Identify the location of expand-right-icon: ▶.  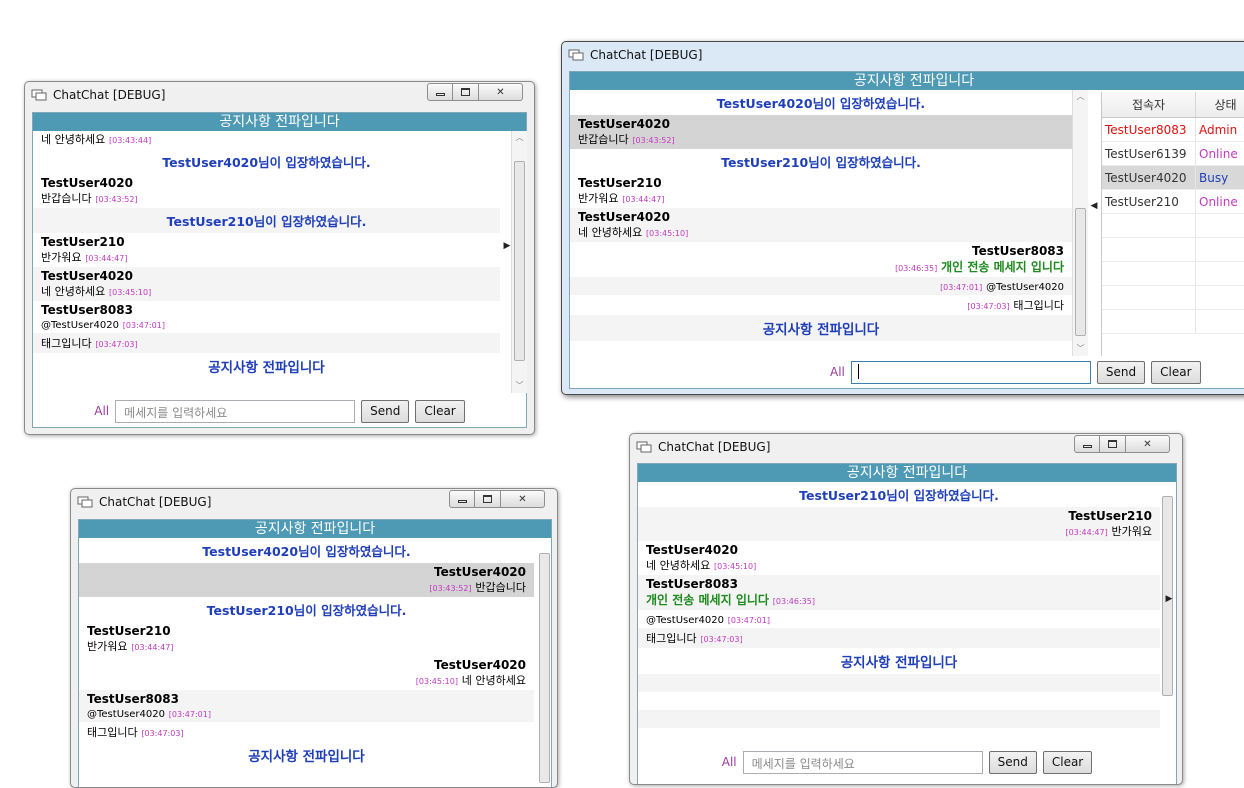
(1169, 599).